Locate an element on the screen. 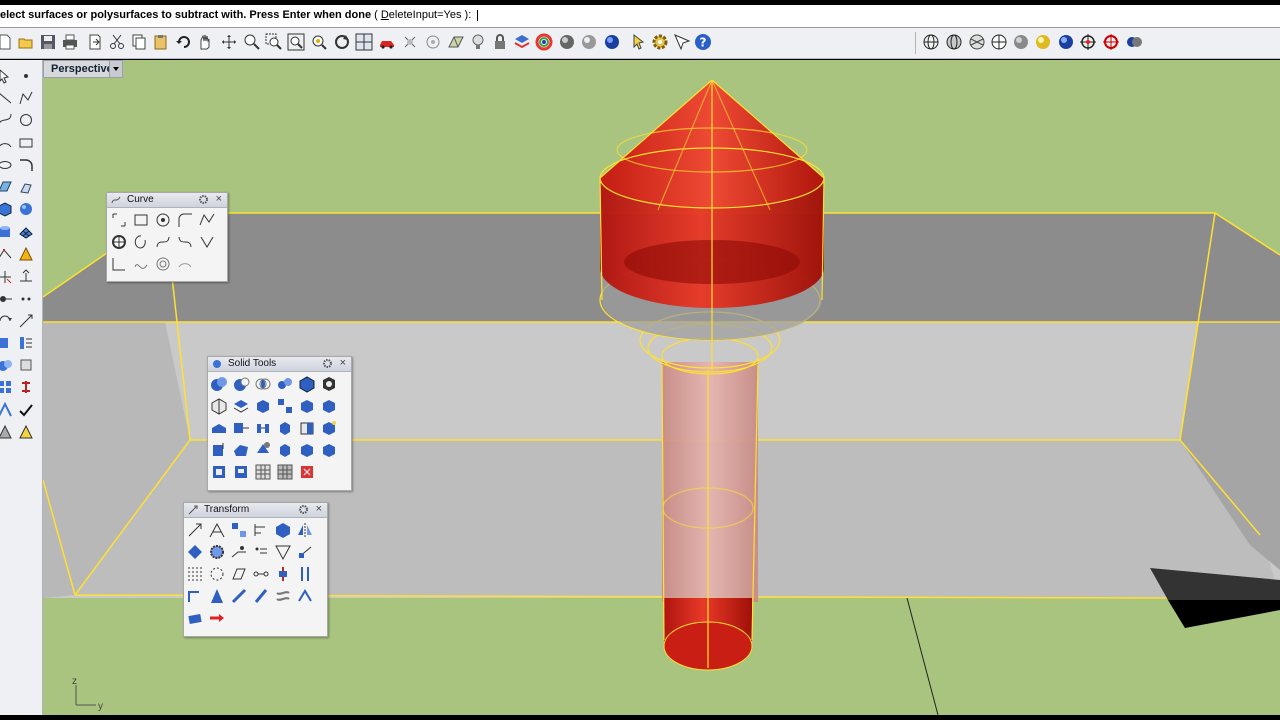 The image size is (1280, 720). spline-icon is located at coordinates (185, 242).